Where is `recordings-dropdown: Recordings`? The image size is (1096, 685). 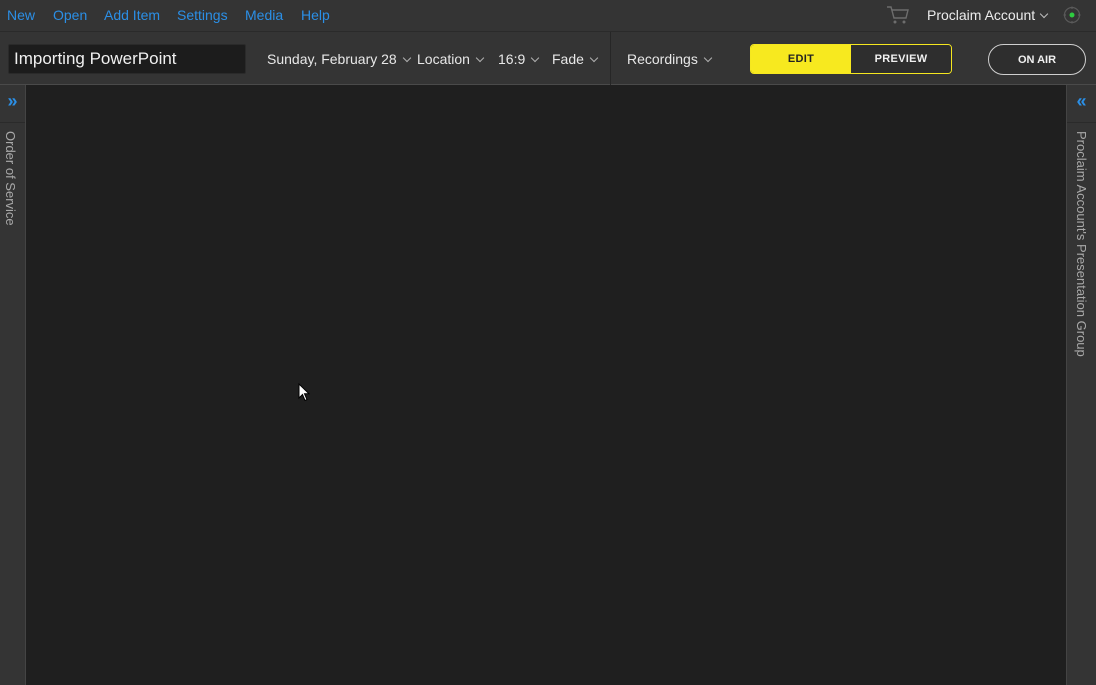
recordings-dropdown: Recordings is located at coordinates (670, 59).